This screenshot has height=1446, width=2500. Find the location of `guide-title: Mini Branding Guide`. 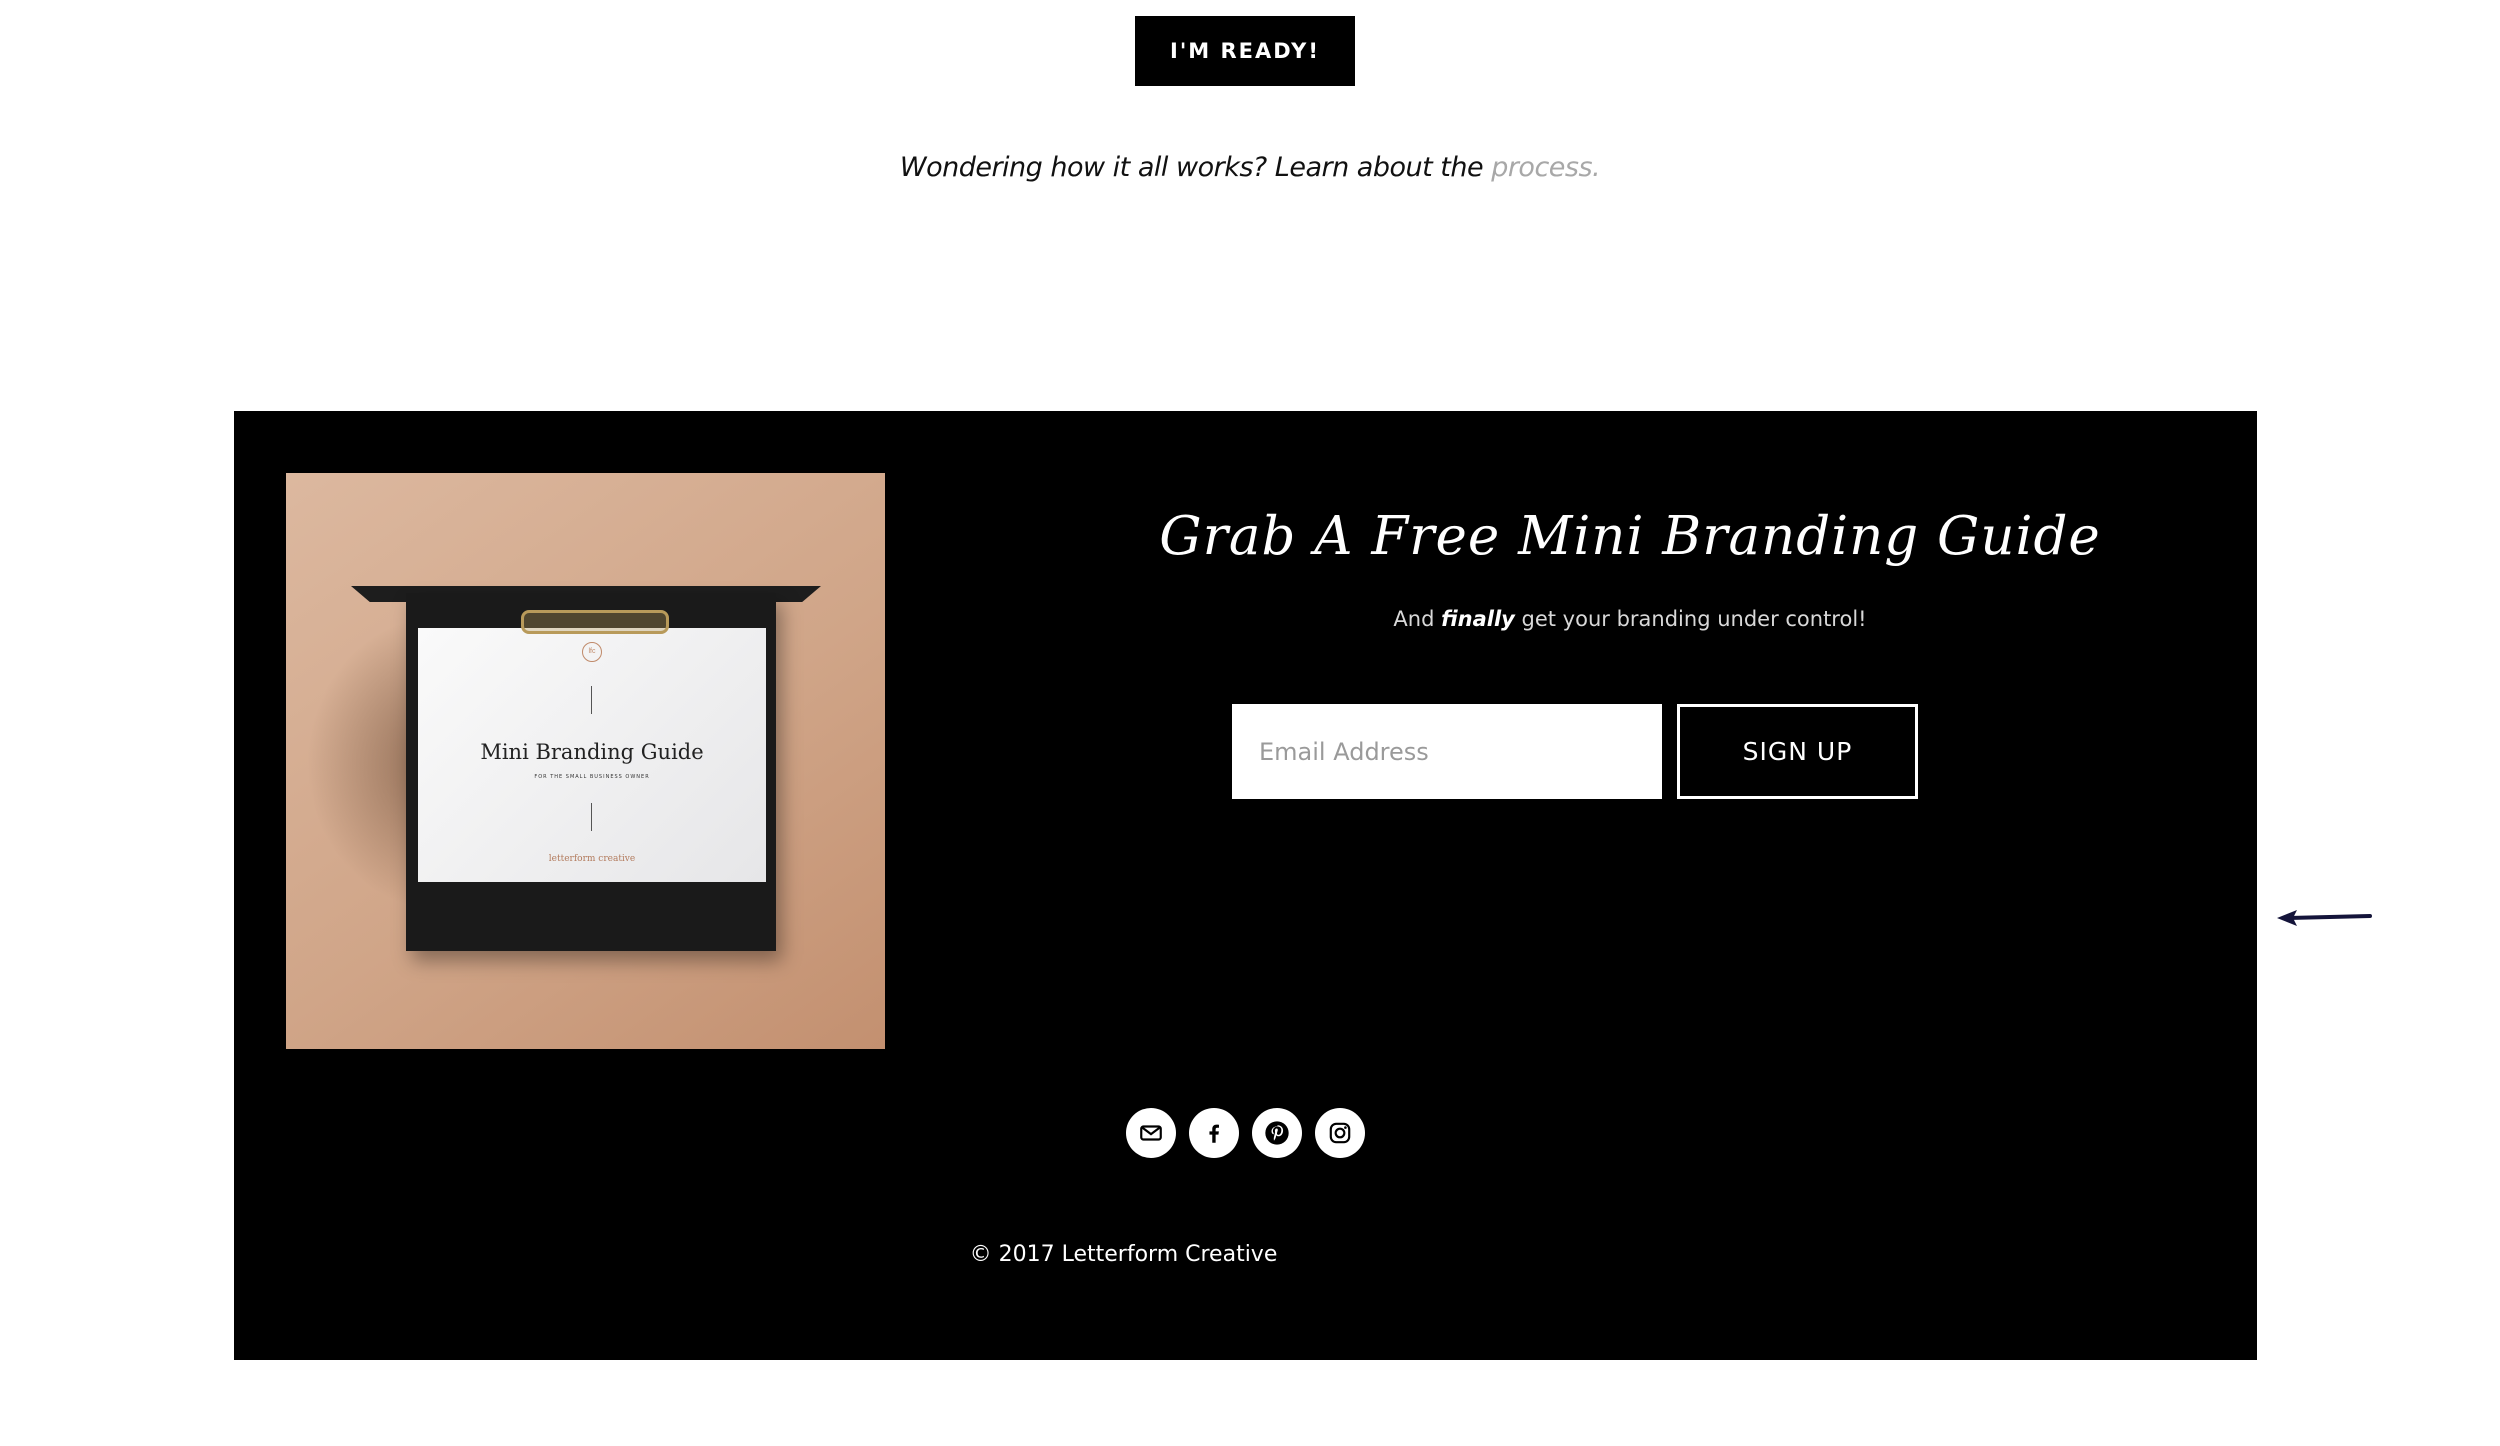

guide-title: Mini Branding Guide is located at coordinates (592, 752).